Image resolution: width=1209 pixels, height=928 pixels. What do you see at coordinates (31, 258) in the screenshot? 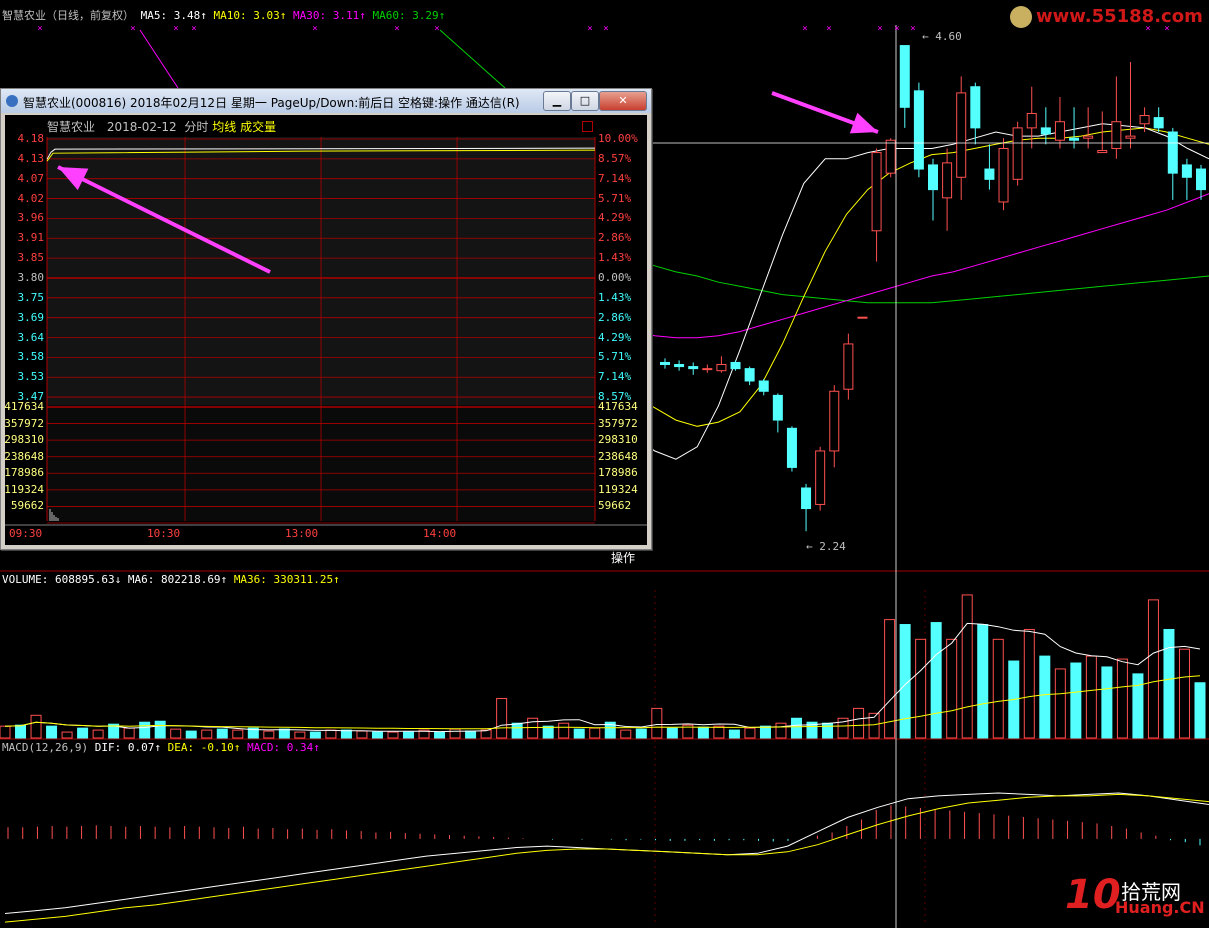
I see `popup-price-tick: 3.85` at bounding box center [31, 258].